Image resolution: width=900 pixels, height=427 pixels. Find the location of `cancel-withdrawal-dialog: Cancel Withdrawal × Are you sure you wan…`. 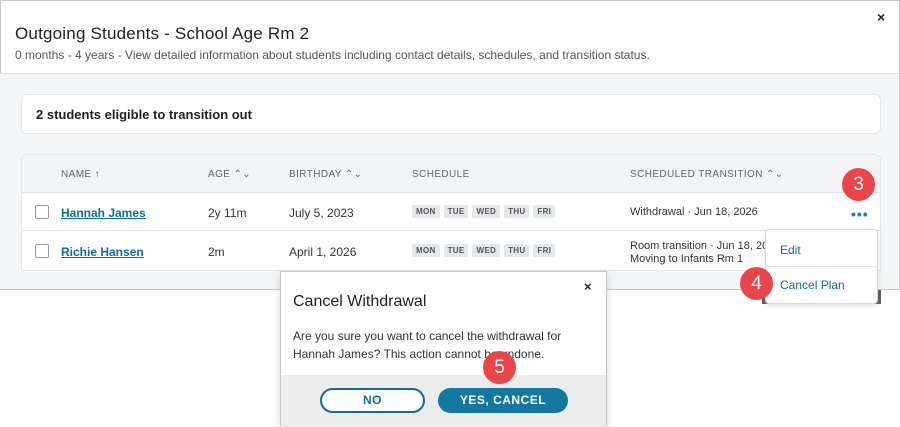

cancel-withdrawal-dialog: Cancel Withdrawal × Are you sure you wan… is located at coordinates (443, 348).